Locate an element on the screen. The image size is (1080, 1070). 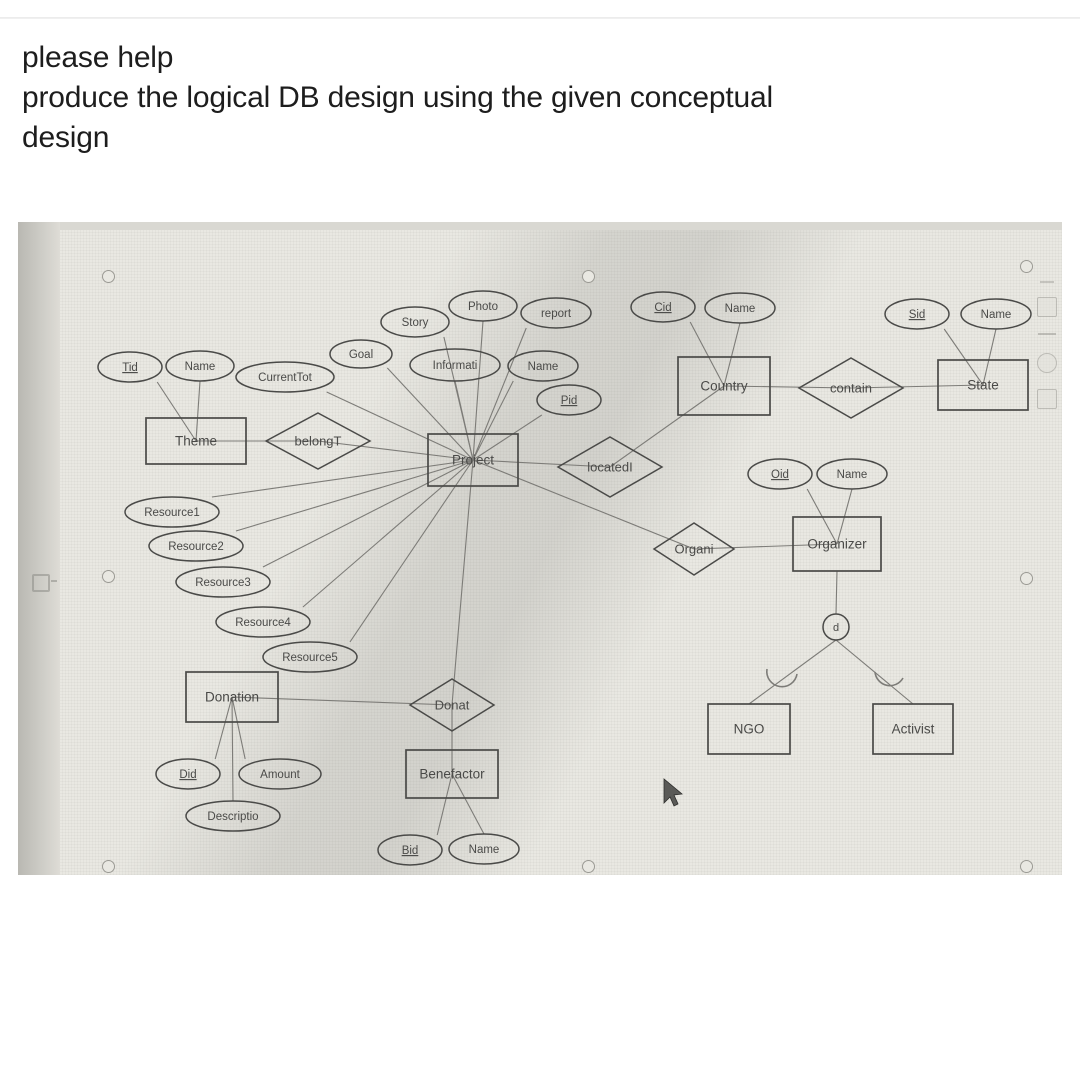
attribute-label-theme-name: Name is located at coordinates (200, 367).